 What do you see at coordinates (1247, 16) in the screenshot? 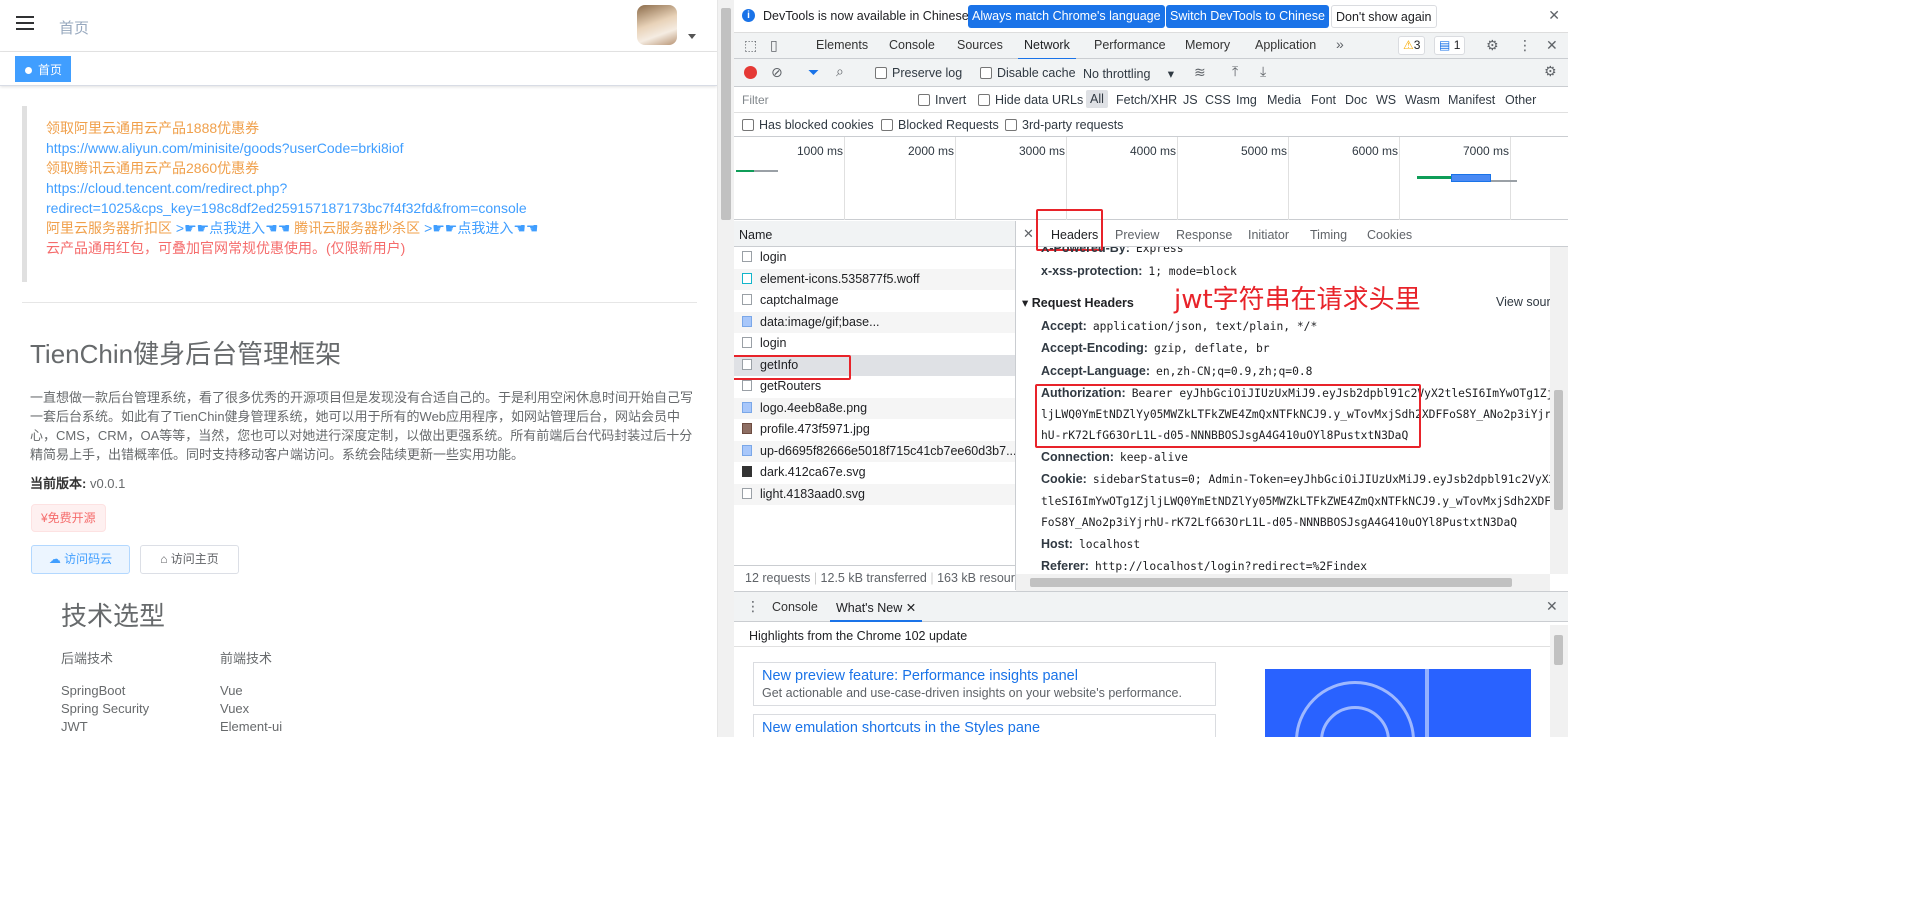
I see `switch-chinese-button: Switch DevTools to Chinese` at bounding box center [1247, 16].